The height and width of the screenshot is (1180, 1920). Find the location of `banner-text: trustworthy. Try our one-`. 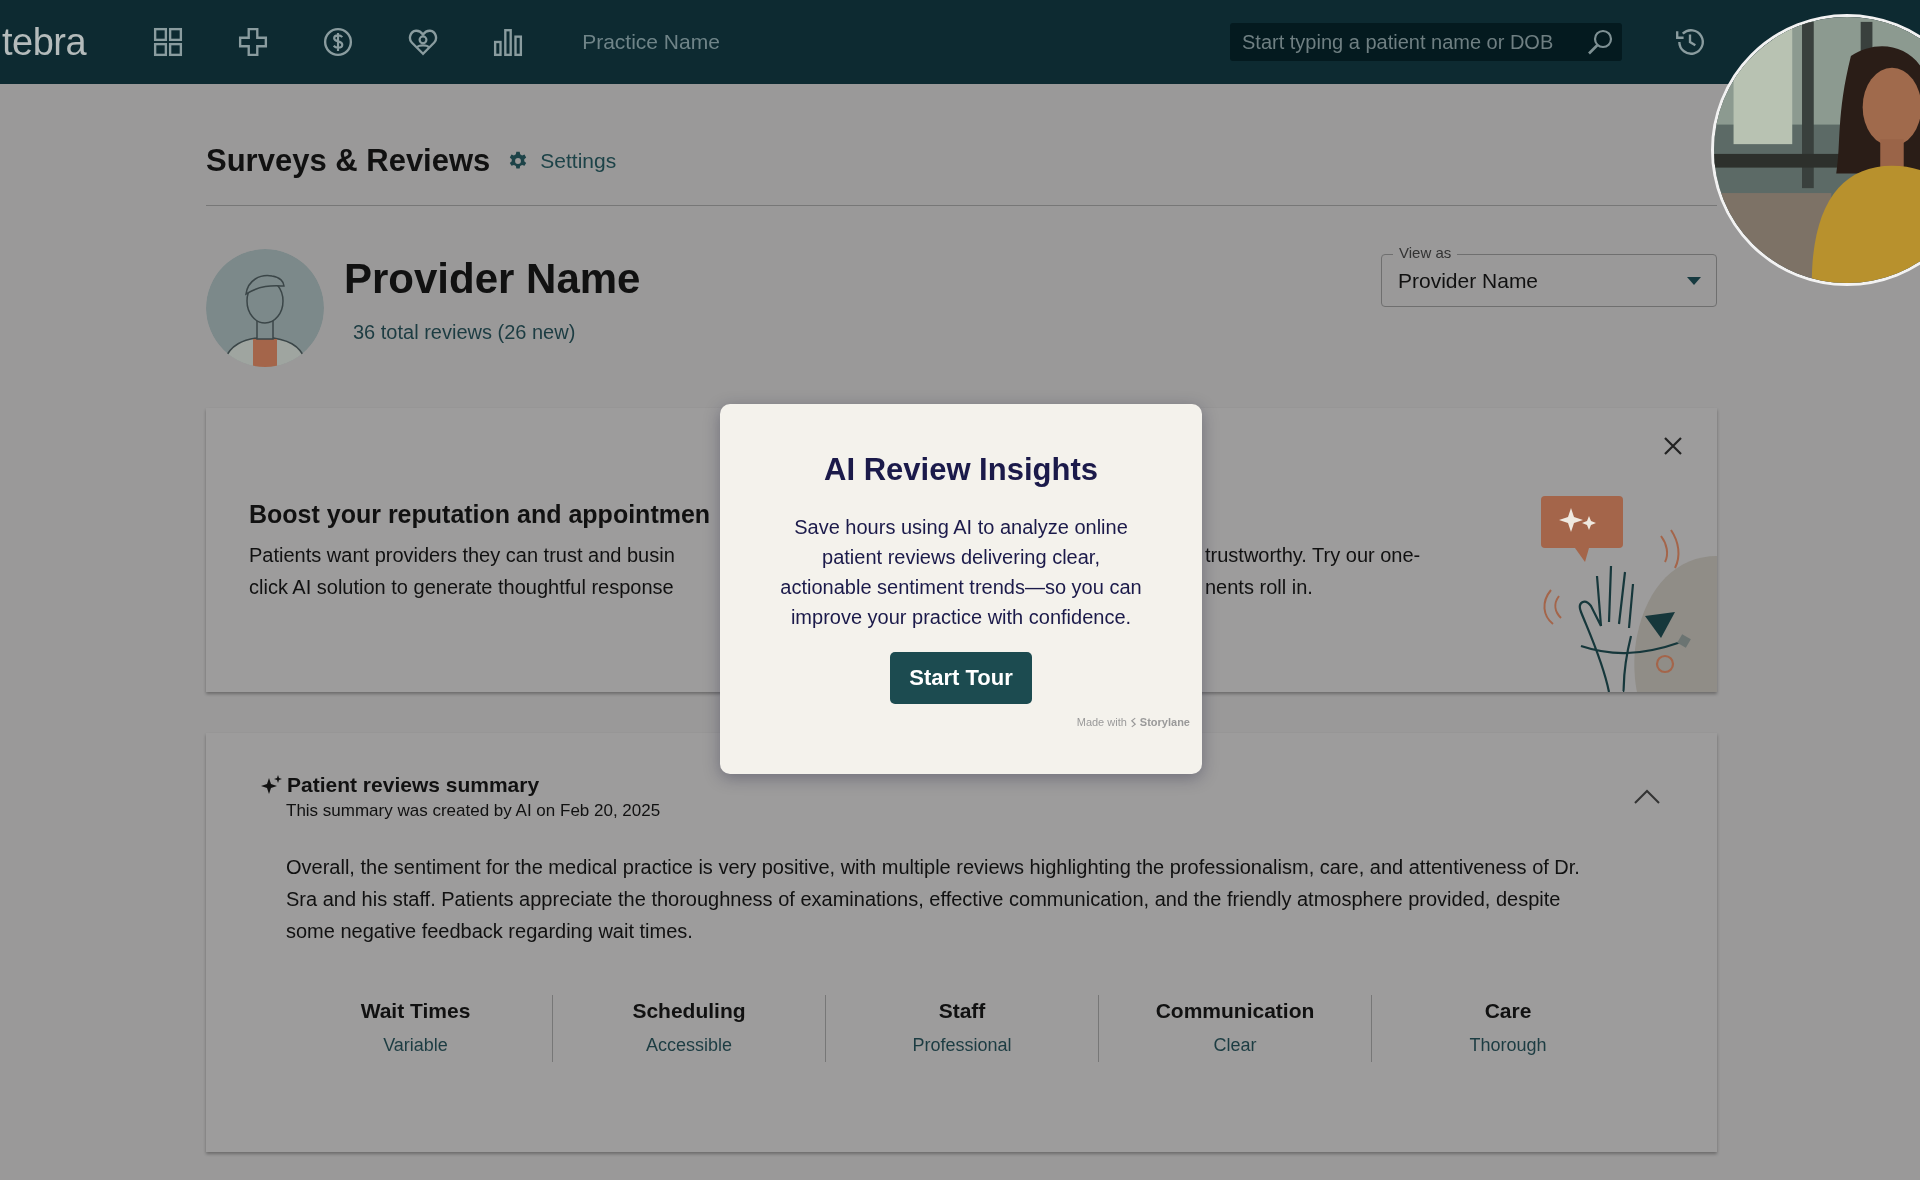

banner-text: trustworthy. Try our one- is located at coordinates (1313, 555).